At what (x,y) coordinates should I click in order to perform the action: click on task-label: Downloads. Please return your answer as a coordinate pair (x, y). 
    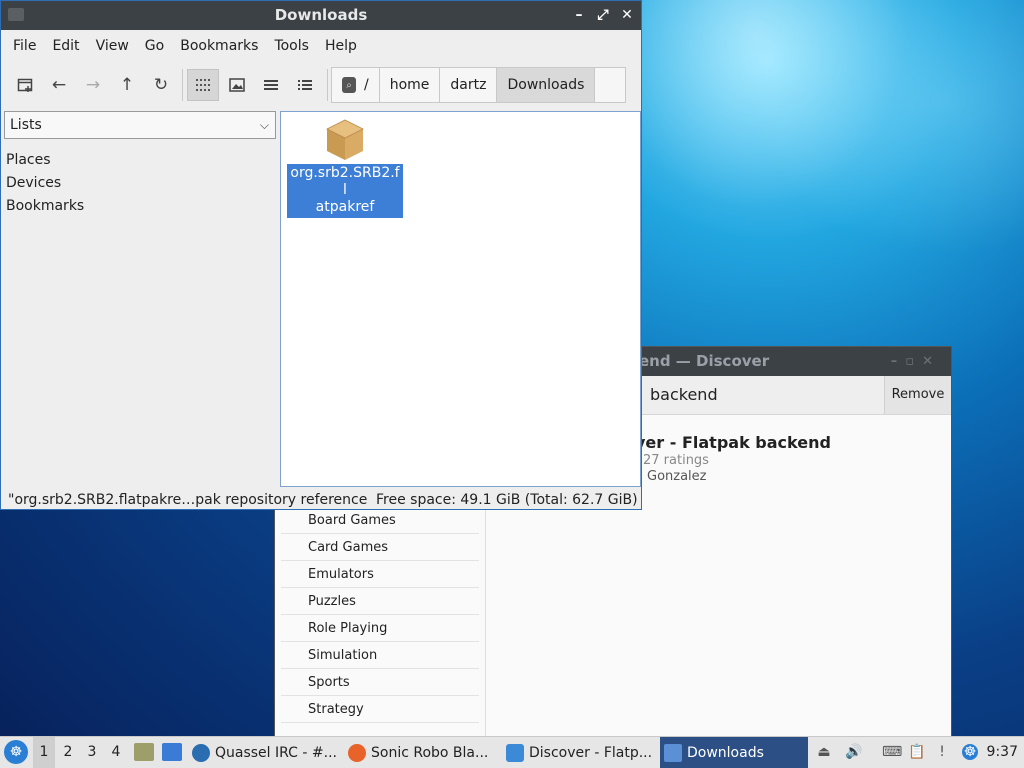
    Looking at the image, I should click on (725, 752).